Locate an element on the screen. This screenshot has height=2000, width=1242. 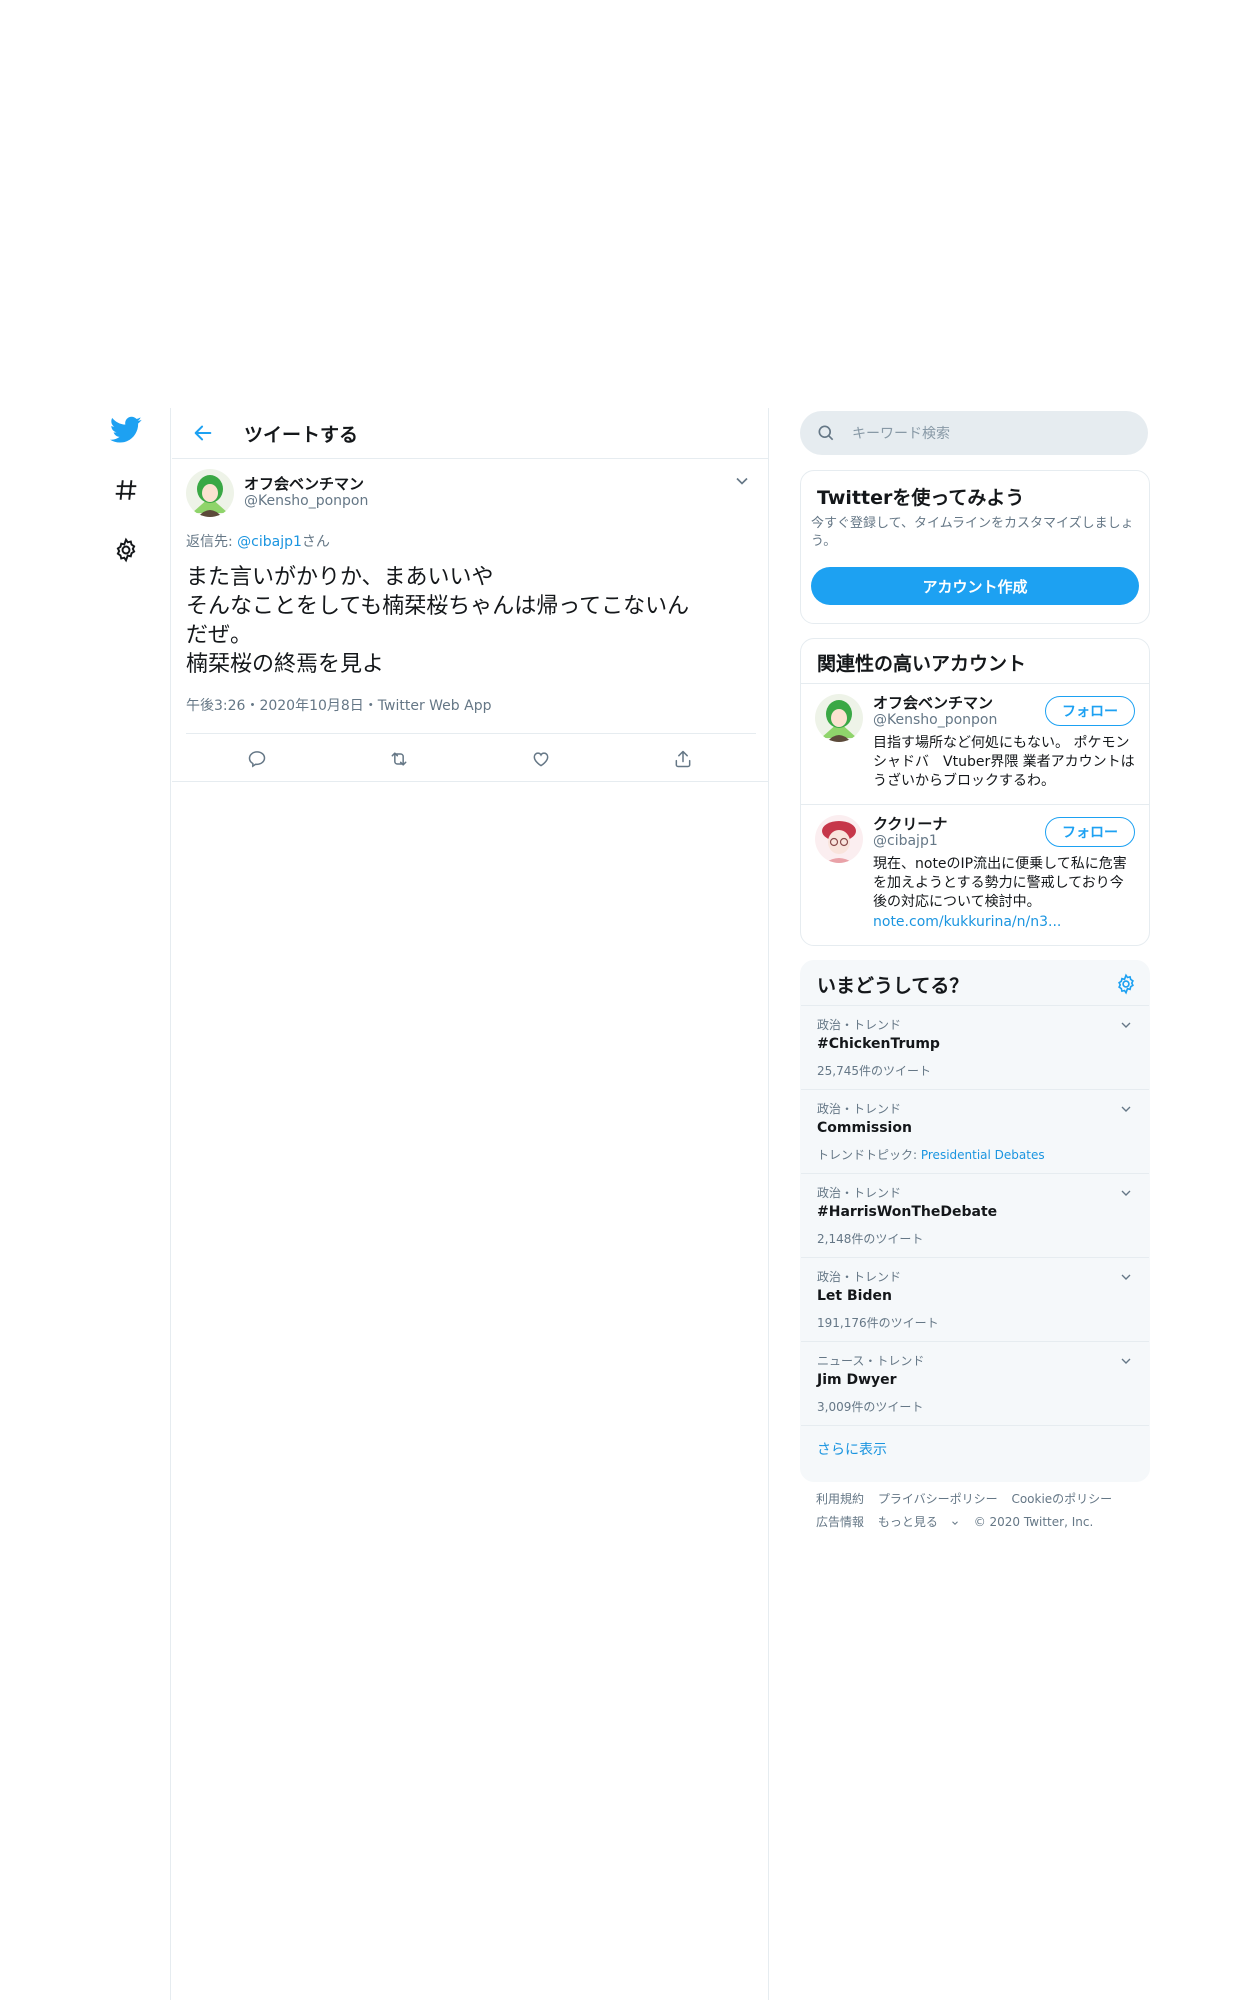
trend-count: 191,176件のツイート is located at coordinates (878, 1323).